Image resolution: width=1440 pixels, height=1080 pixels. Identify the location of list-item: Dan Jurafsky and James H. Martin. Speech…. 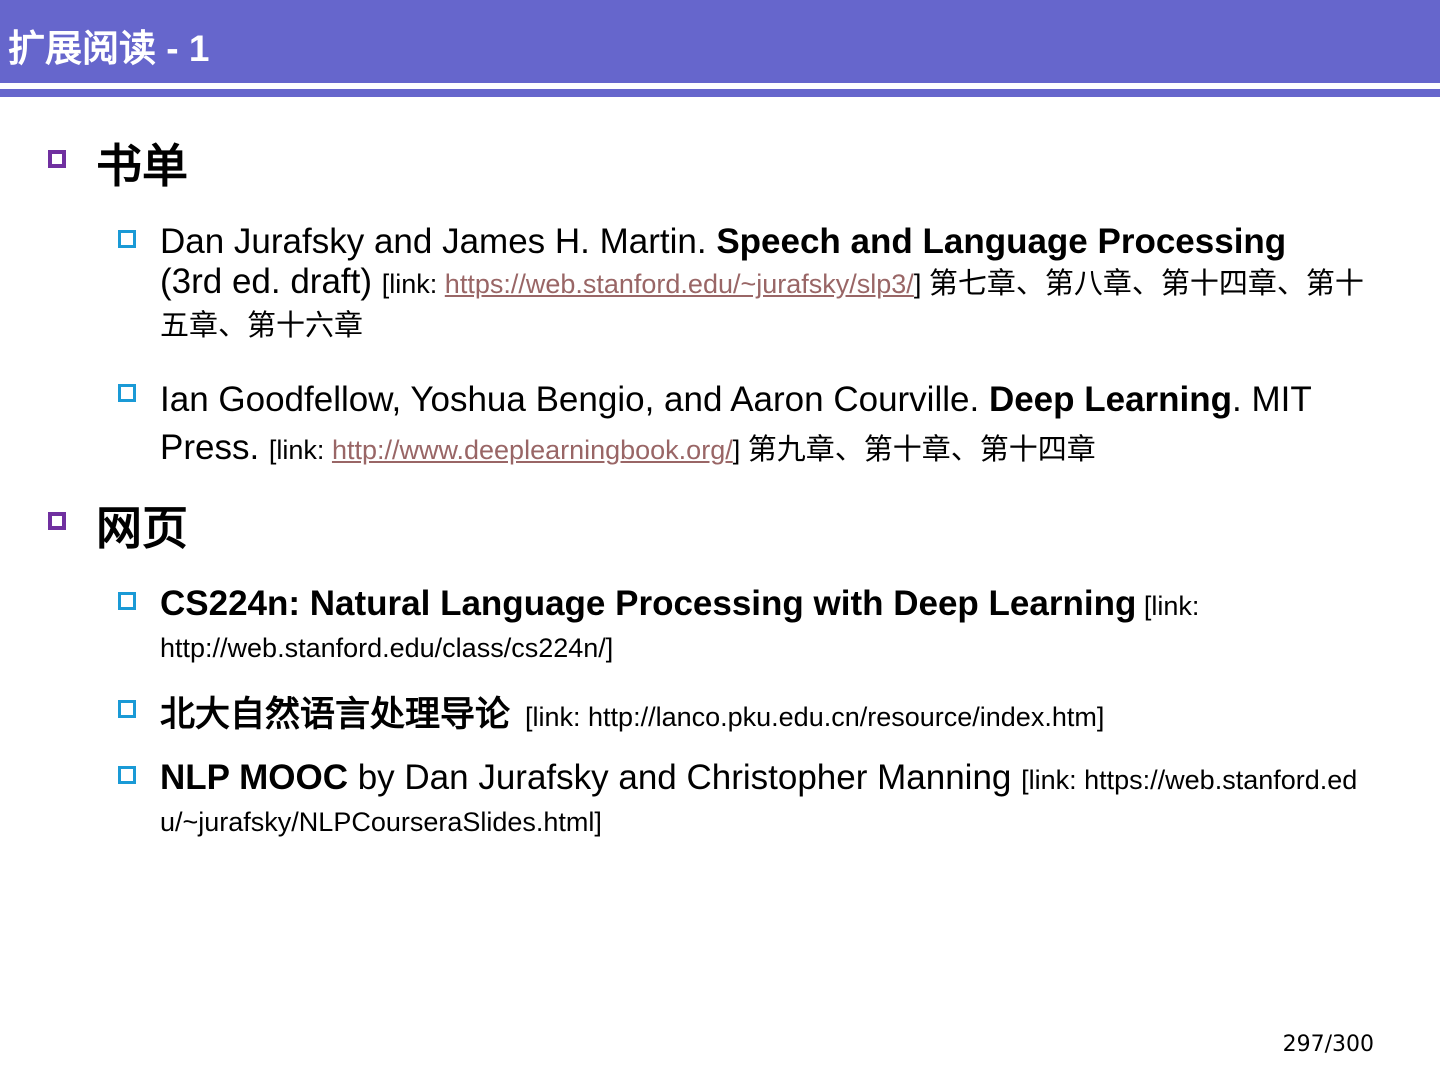
(748, 284).